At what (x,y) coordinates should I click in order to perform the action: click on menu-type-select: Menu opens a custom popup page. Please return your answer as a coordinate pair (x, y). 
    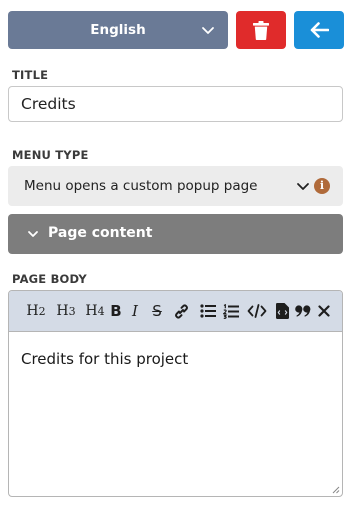
    Looking at the image, I should click on (175, 186).